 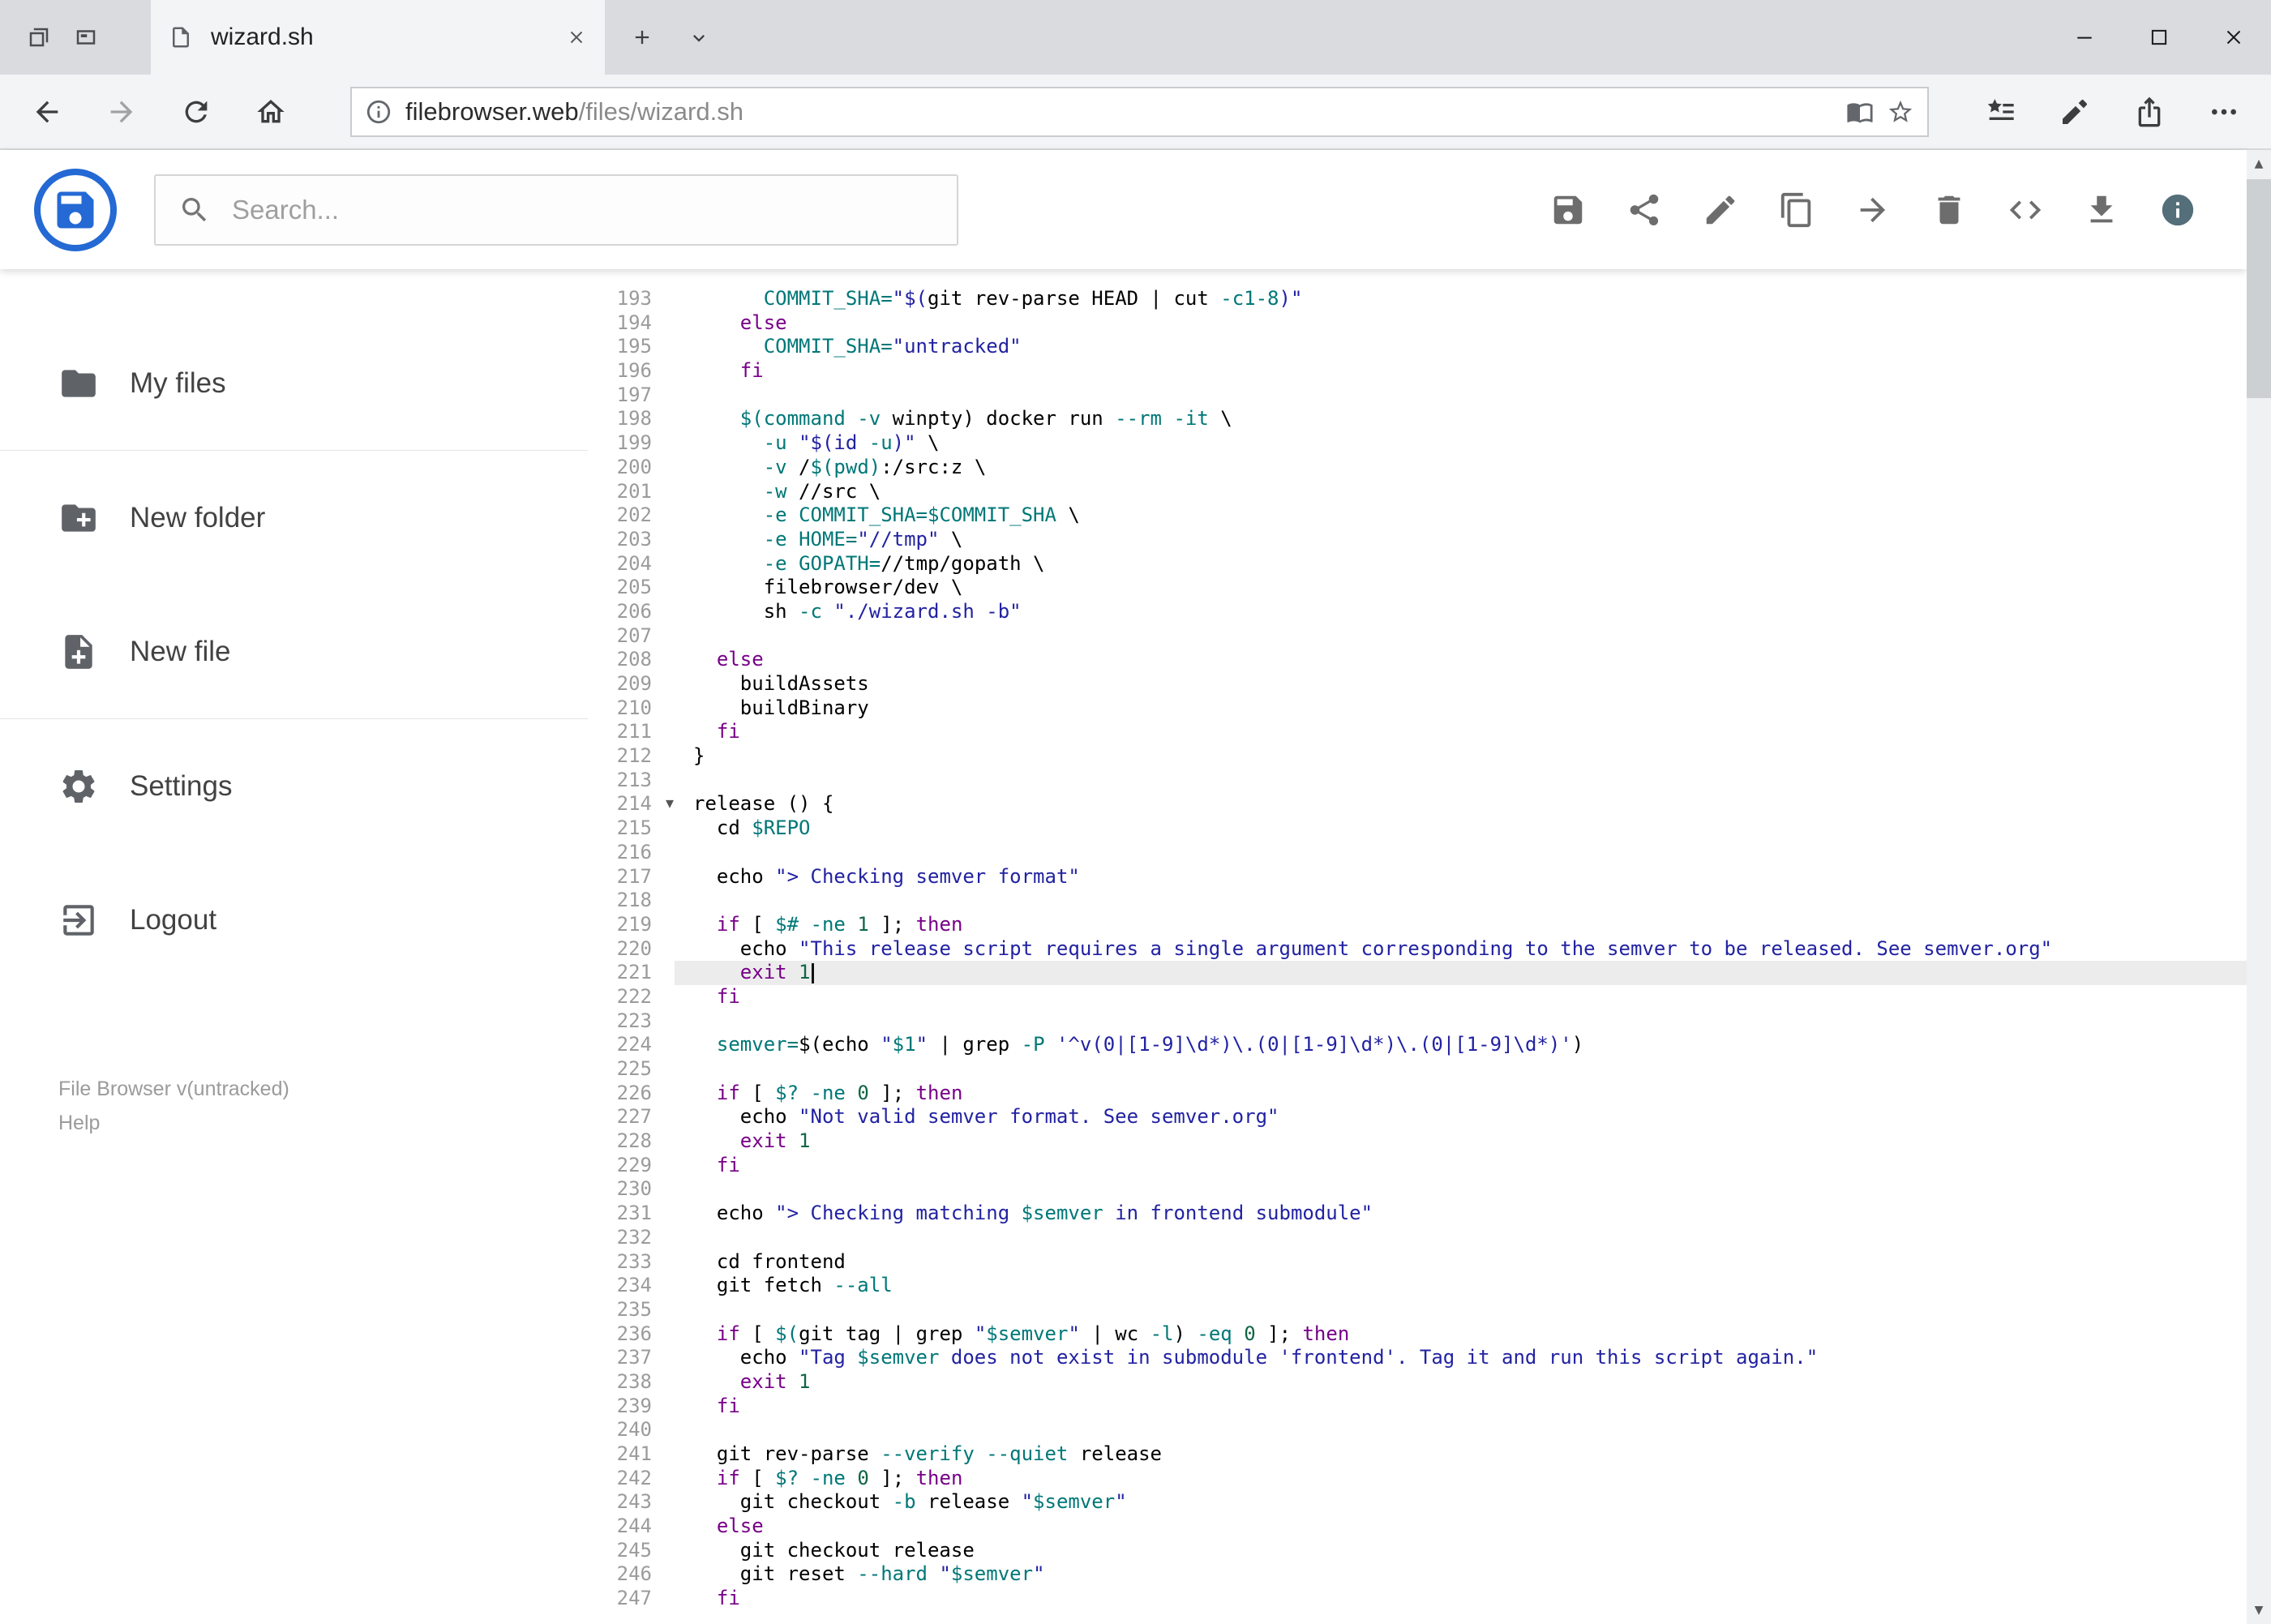 What do you see at coordinates (1418, 1286) in the screenshot?
I see `code-line: 234 git fetch --all` at bounding box center [1418, 1286].